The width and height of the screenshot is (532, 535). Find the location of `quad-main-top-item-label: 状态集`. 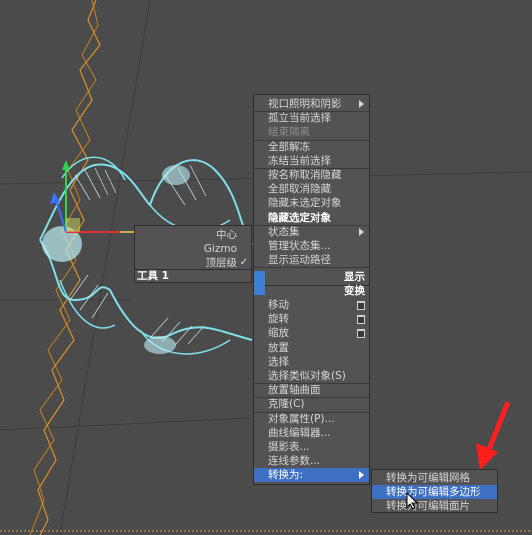

quad-main-top-item-label: 状态集 is located at coordinates (284, 231).